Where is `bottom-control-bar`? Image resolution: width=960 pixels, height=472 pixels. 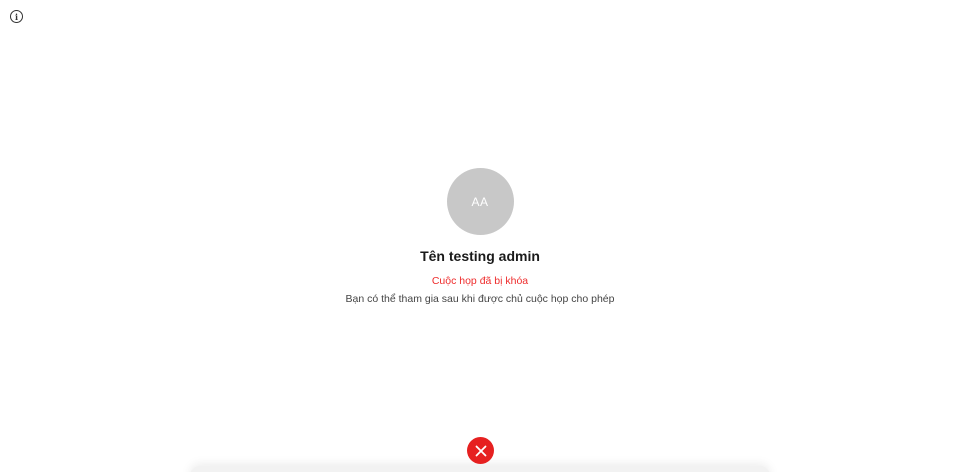
bottom-control-bar is located at coordinates (480, 469).